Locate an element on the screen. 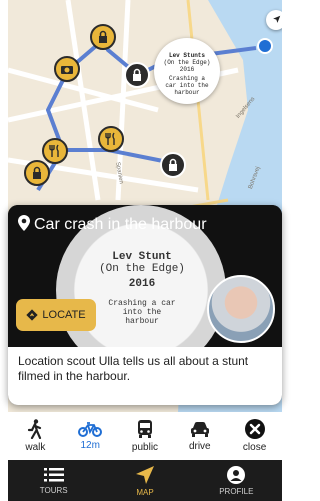 Image resolution: width=320 pixels, height=501 pixels. tab-tours: TOURS is located at coordinates (53, 480).